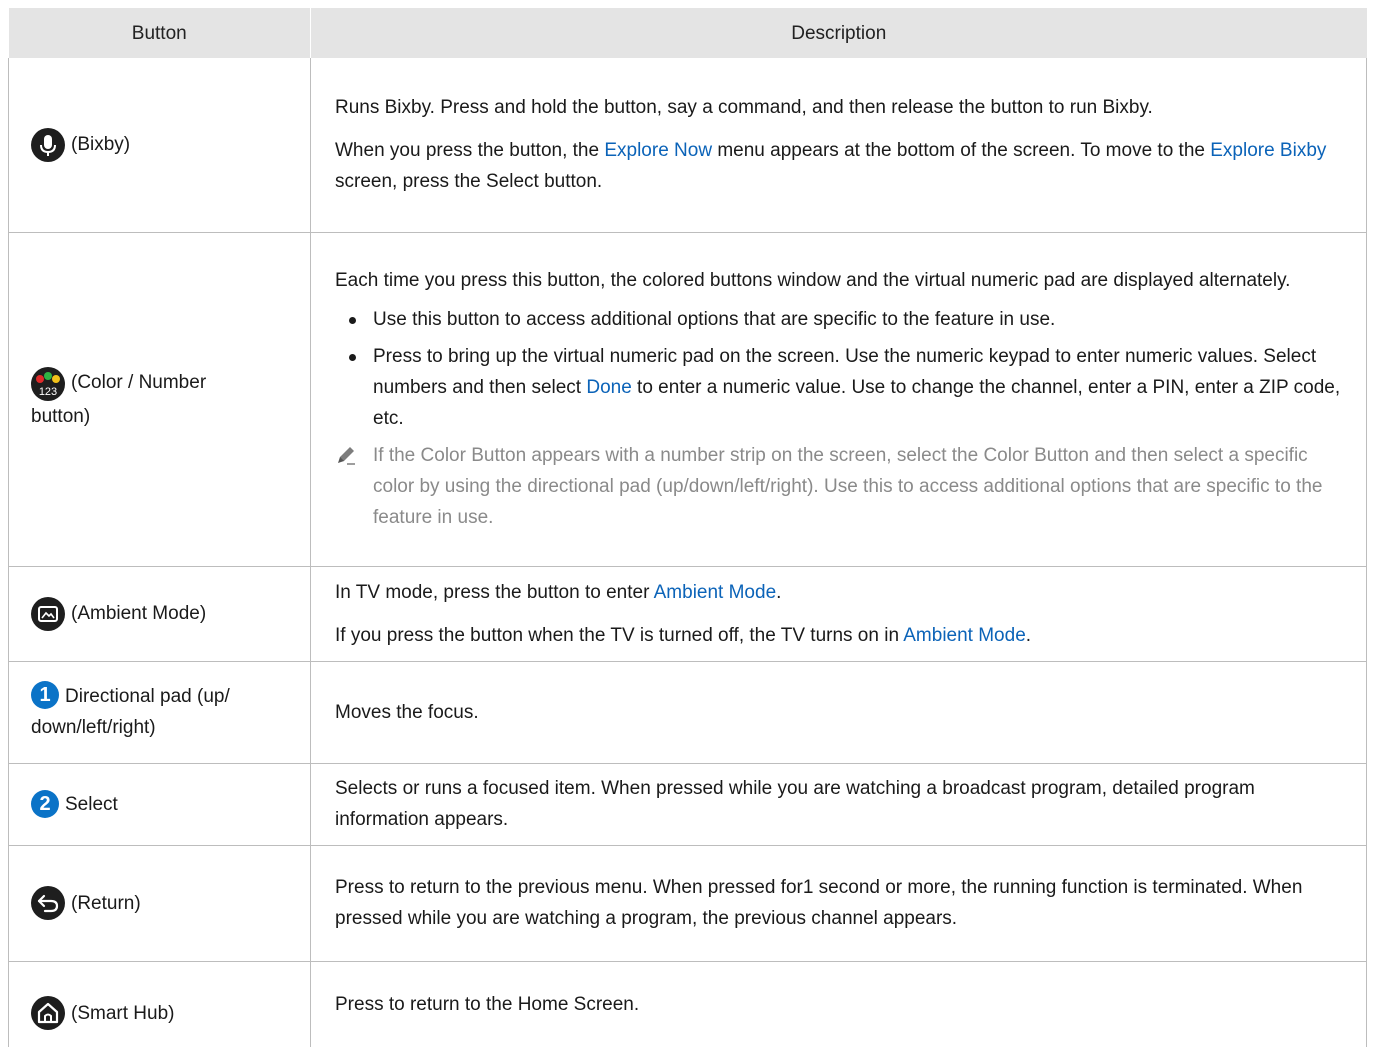  Describe the element at coordinates (48, 613) in the screenshot. I see `ambient-mode-icon` at that location.